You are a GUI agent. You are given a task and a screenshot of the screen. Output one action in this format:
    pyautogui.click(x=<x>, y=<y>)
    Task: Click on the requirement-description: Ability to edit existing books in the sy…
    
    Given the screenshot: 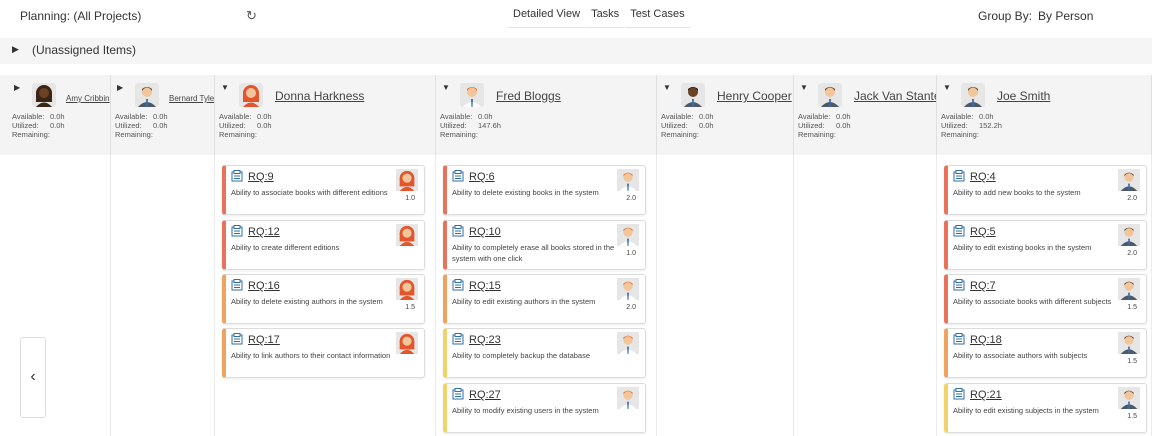 What is the action you would take?
    pyautogui.click(x=1022, y=247)
    